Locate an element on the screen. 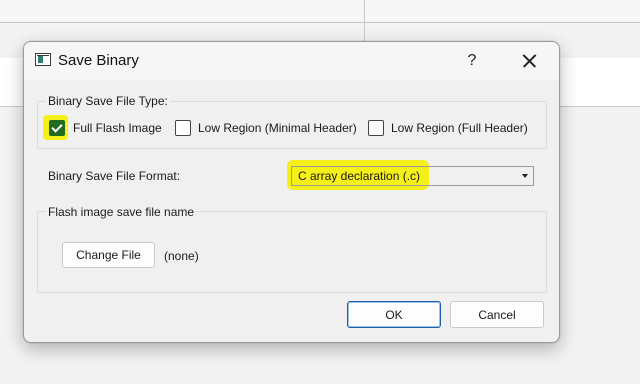 This screenshot has height=384, width=640. app-window-icon is located at coordinates (43, 59).